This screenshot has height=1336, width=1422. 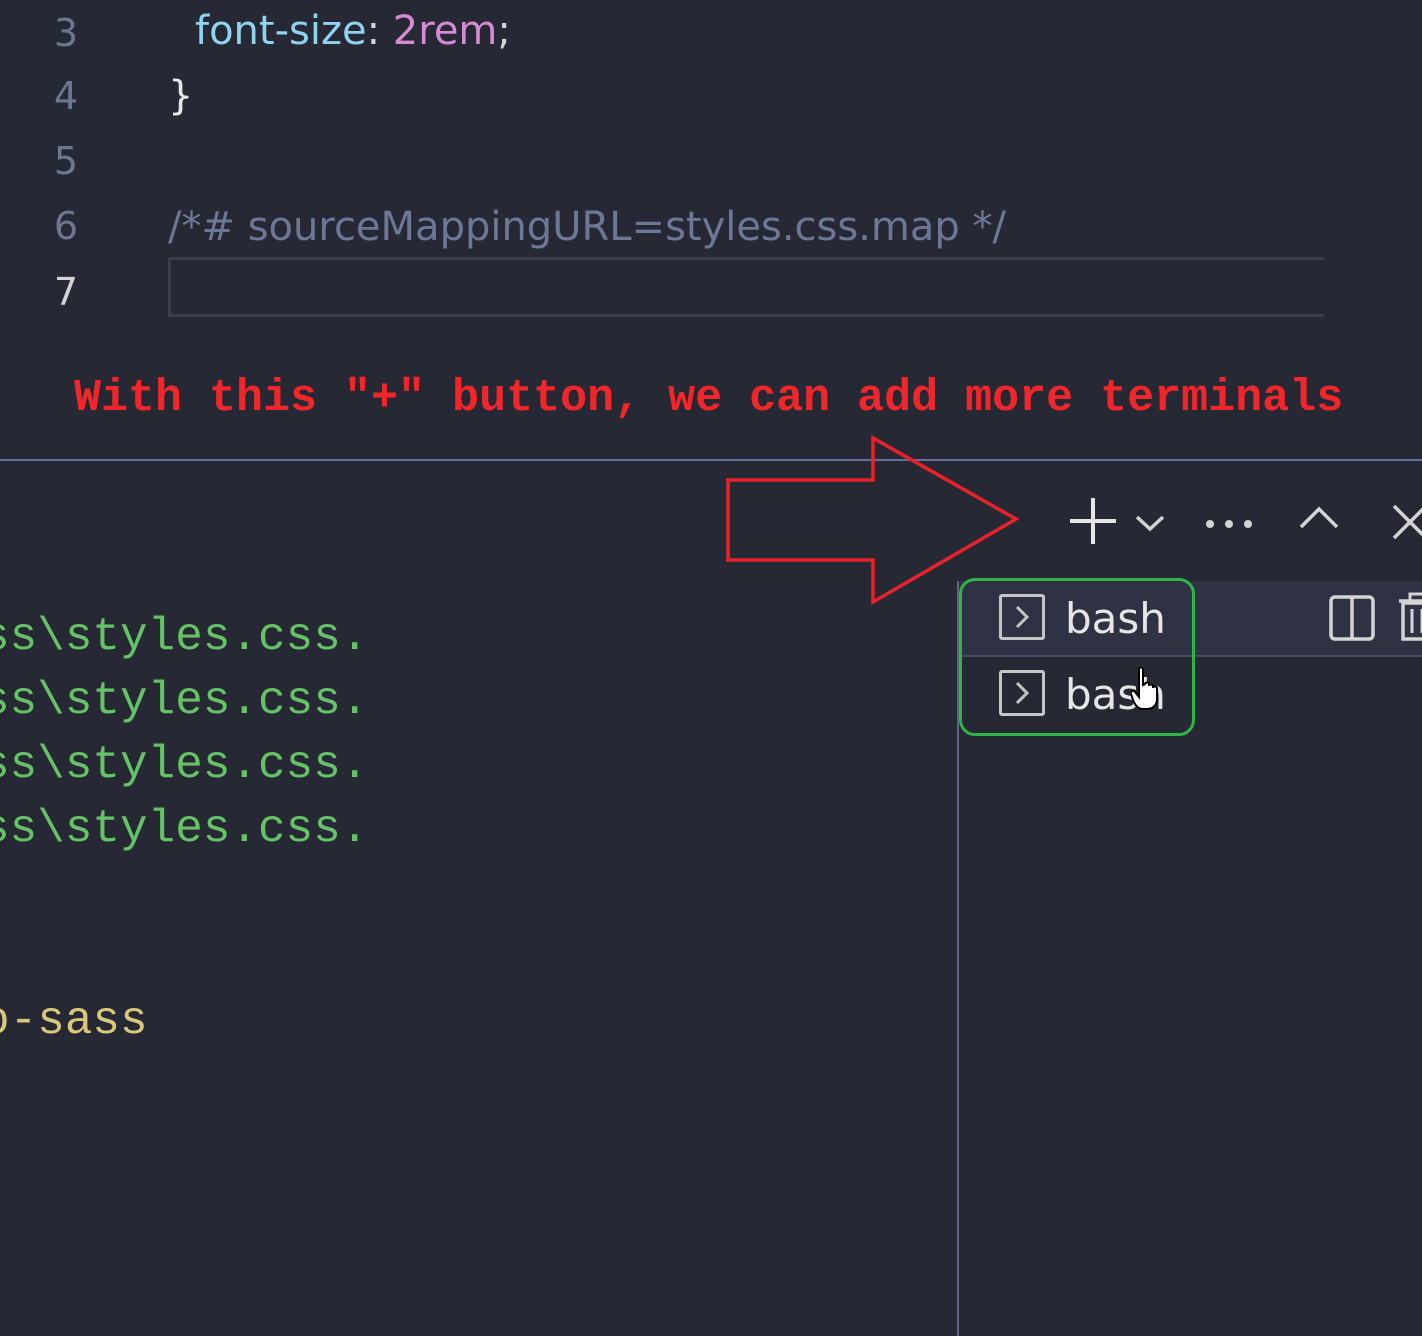 I want to click on annotation-arrow, so click(x=873, y=520).